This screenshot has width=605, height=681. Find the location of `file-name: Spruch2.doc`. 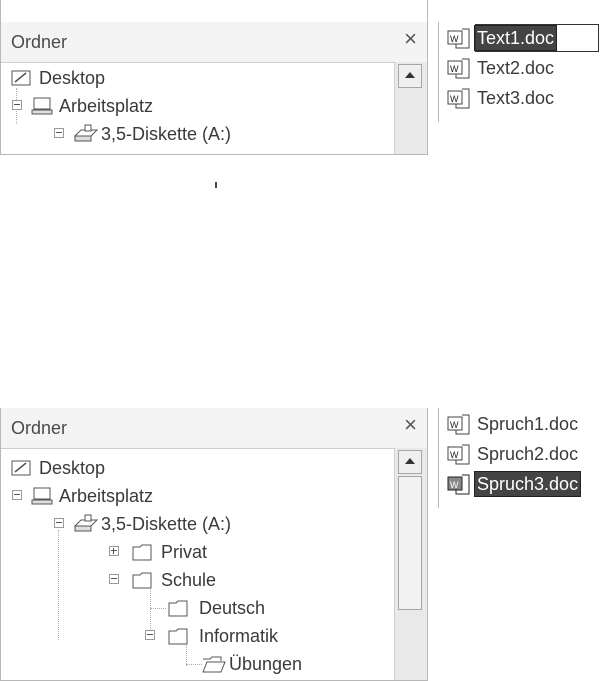

file-name: Spruch2.doc is located at coordinates (528, 454).